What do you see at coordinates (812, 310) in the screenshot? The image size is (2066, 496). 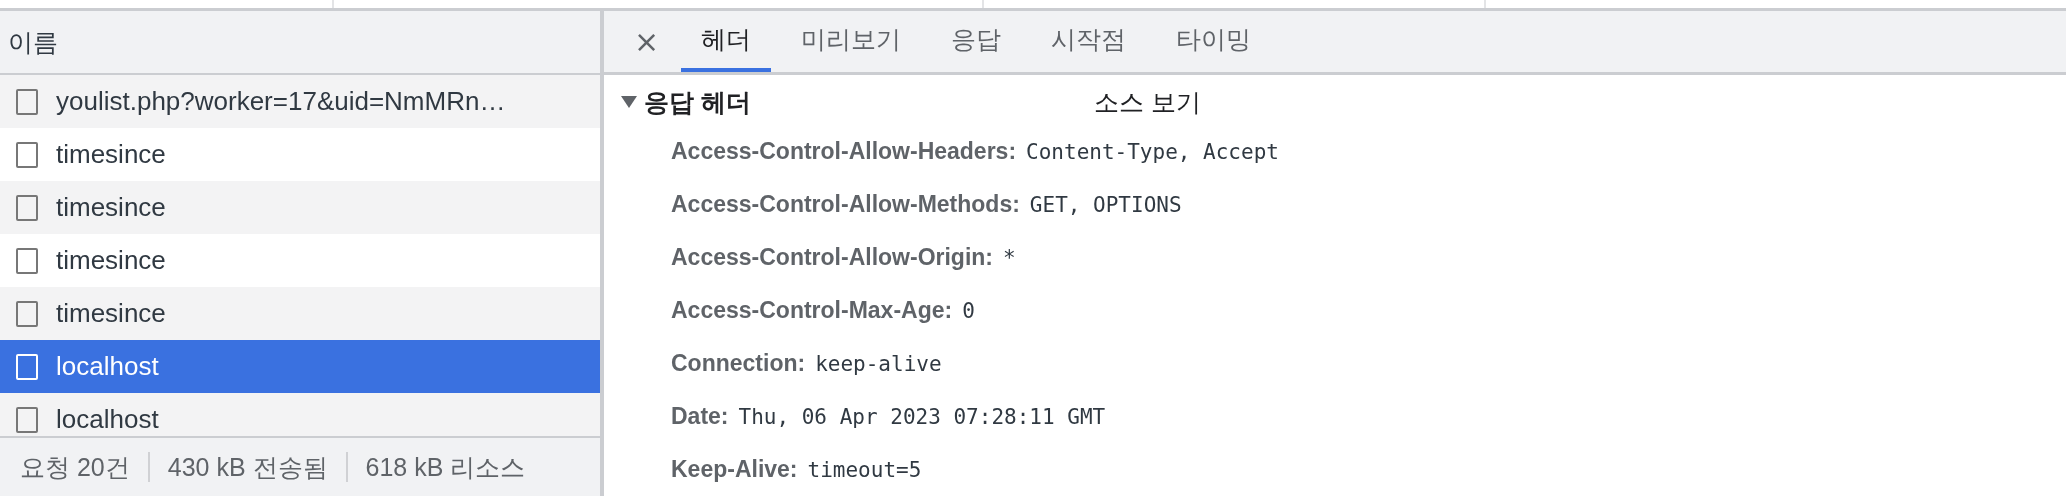 I see `header-name: Access-Control-Max-Age:` at bounding box center [812, 310].